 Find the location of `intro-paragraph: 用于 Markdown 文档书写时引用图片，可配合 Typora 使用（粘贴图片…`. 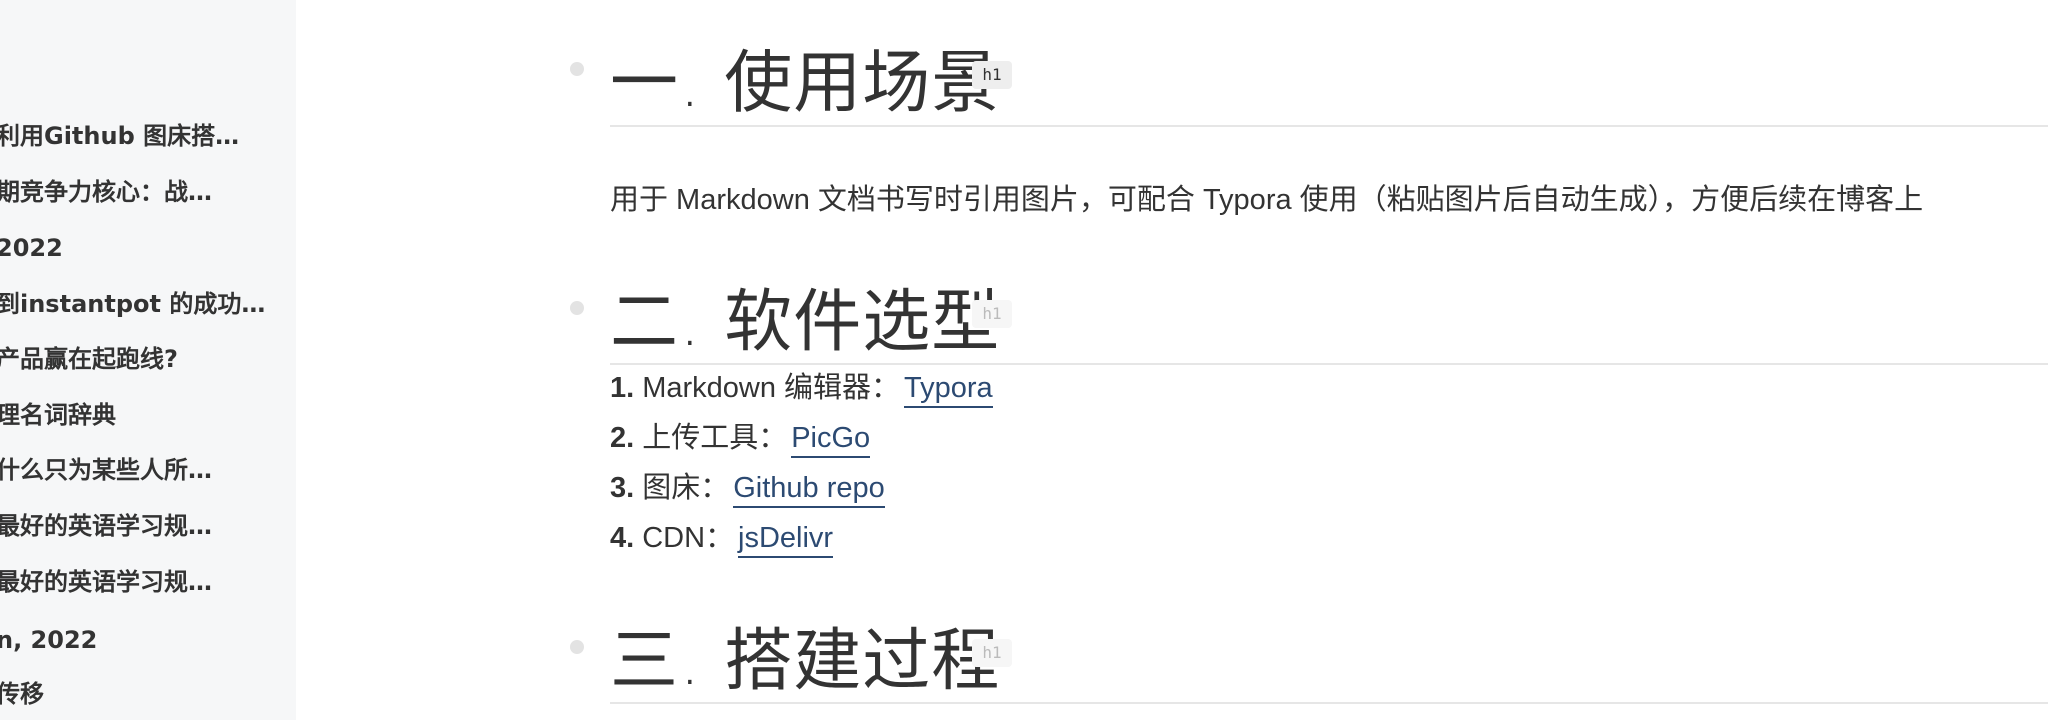

intro-paragraph: 用于 Markdown 文档书写时引用图片，可配合 Typora 使用（粘贴图片… is located at coordinates (1267, 200).